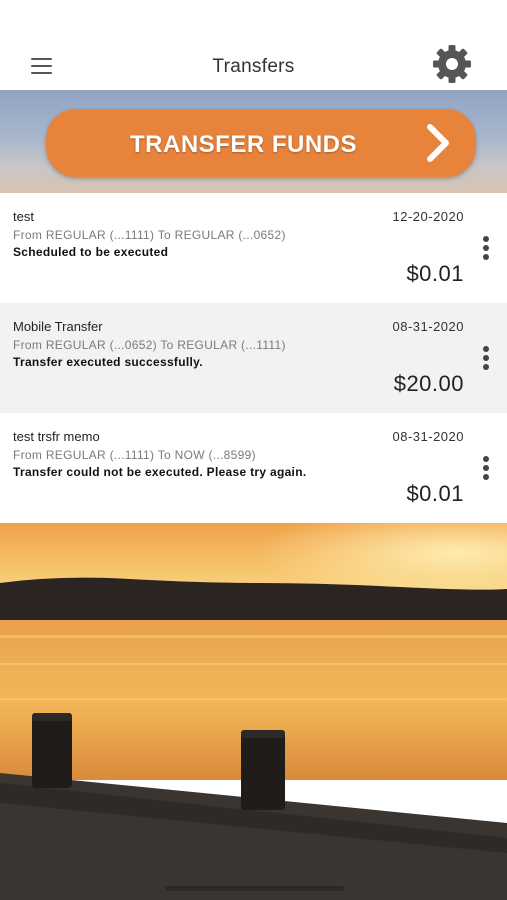 This screenshot has width=507, height=900. What do you see at coordinates (134, 455) in the screenshot?
I see `transfer-route: From REGULAR (...1111) To NOW (...8599)` at bounding box center [134, 455].